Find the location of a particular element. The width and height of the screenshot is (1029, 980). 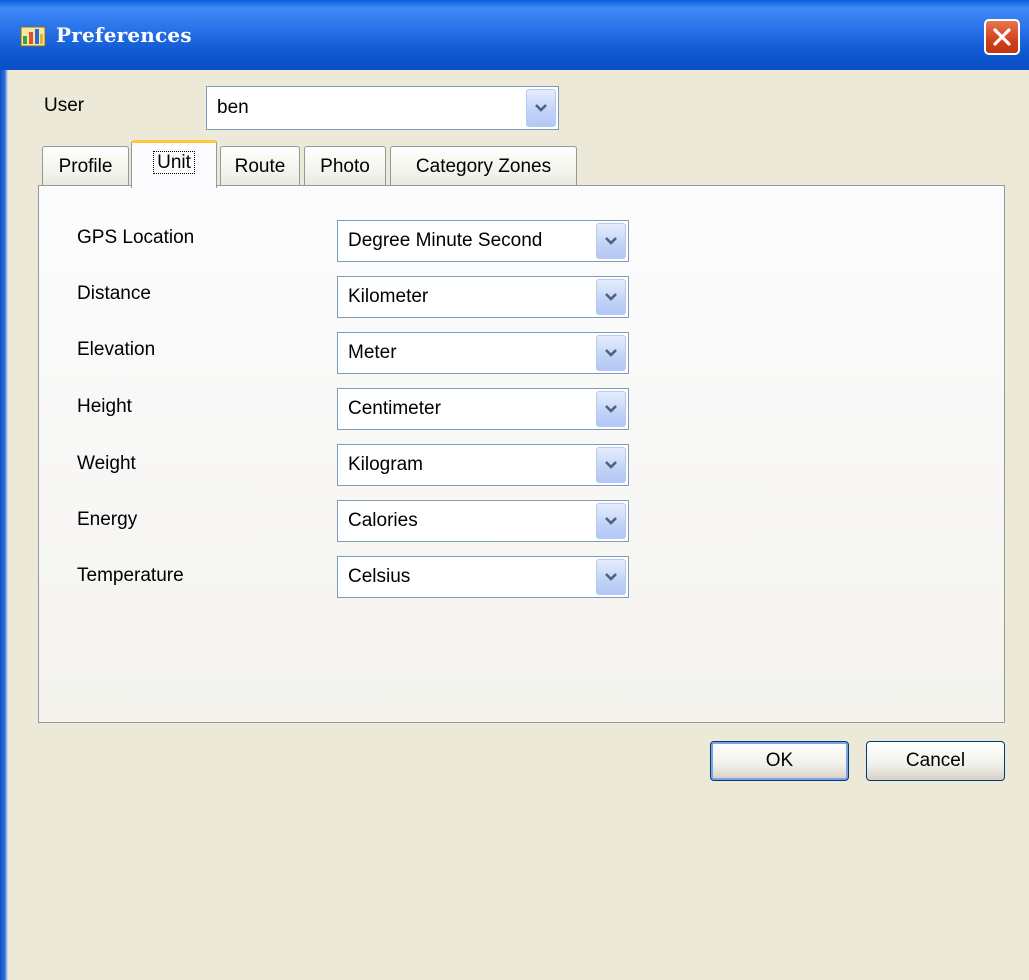

temperature-label: Temperature is located at coordinates (130, 575).